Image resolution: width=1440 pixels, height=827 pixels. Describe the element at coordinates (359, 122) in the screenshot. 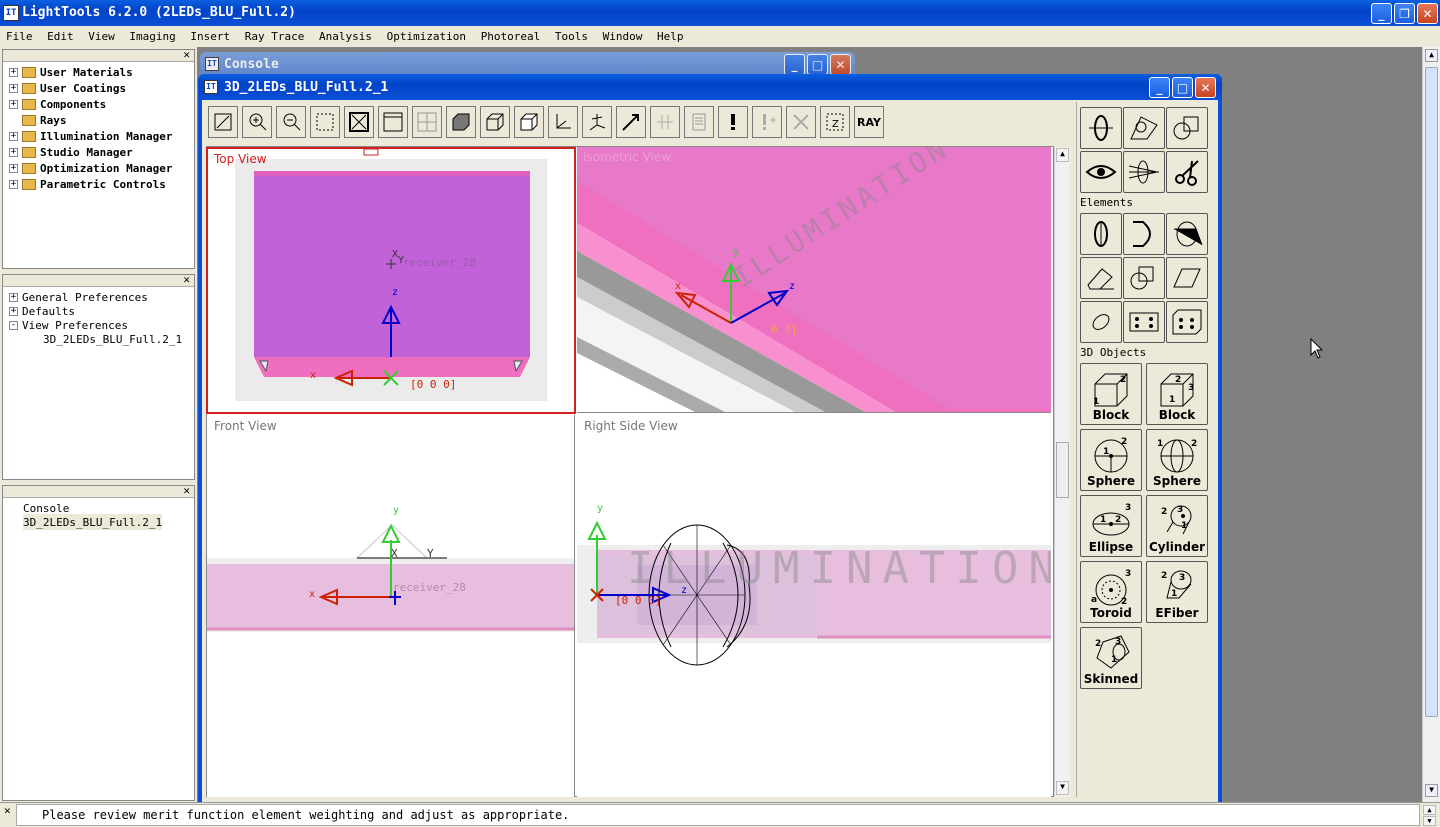

I see `zoom-extents-button` at that location.